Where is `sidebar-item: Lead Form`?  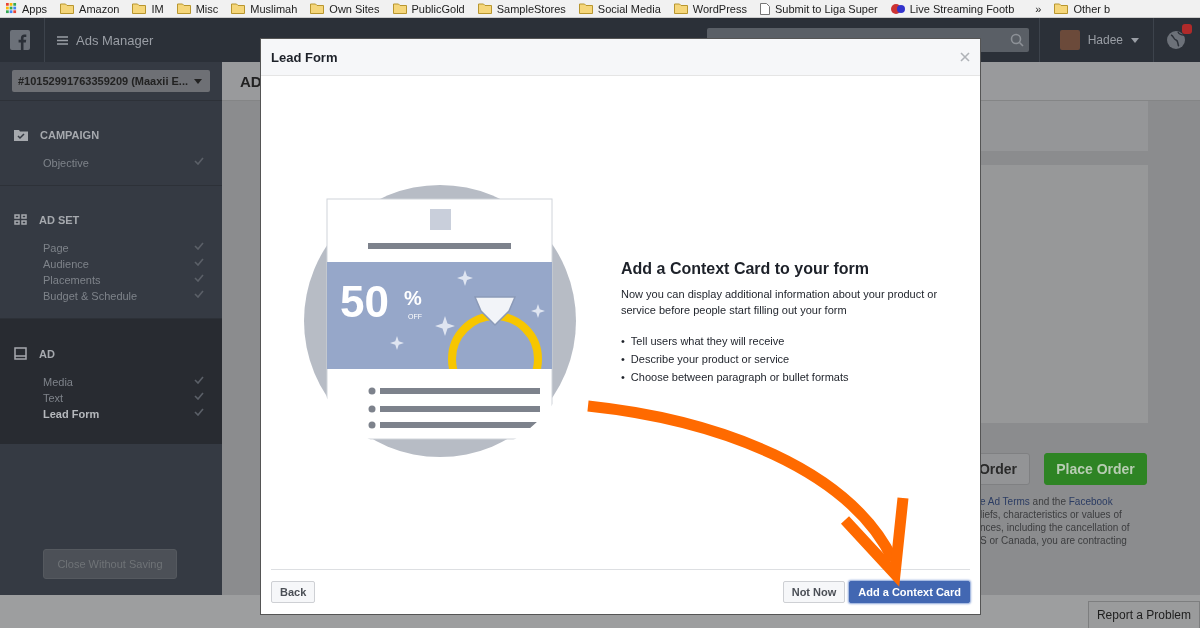 sidebar-item: Lead Form is located at coordinates (111, 414).